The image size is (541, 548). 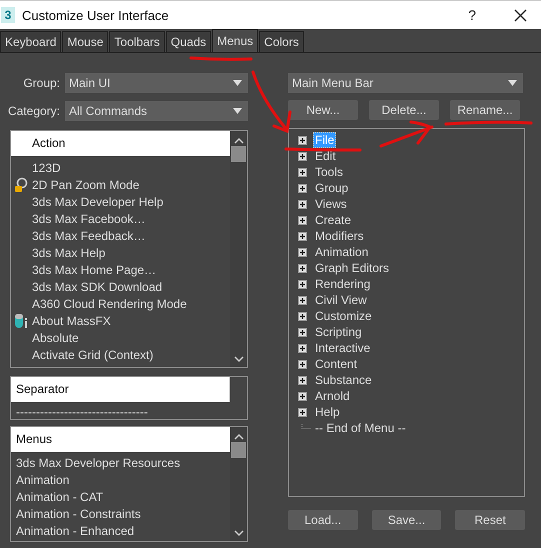 What do you see at coordinates (120, 389) in the screenshot?
I see `column-header: Separator` at bounding box center [120, 389].